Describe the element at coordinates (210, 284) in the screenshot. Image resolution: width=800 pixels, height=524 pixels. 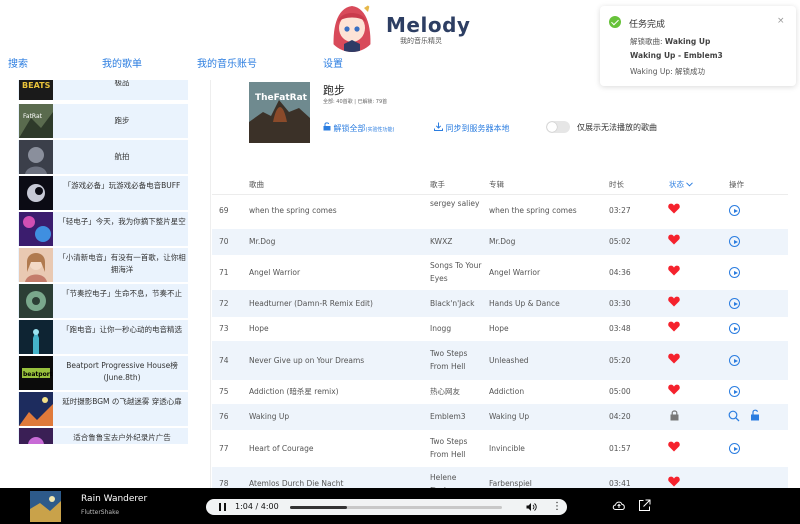
I see `divider` at that location.